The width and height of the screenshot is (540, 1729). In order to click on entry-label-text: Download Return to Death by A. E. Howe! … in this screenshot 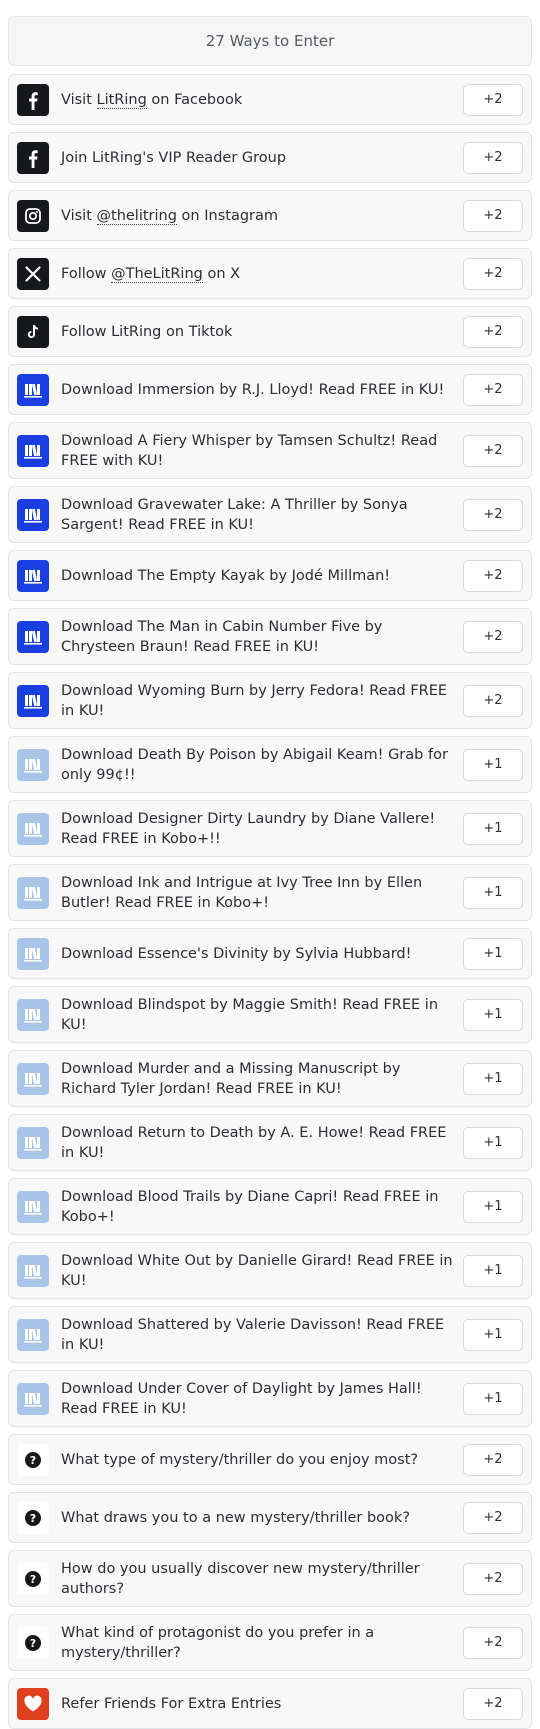, I will do `click(254, 1142)`.